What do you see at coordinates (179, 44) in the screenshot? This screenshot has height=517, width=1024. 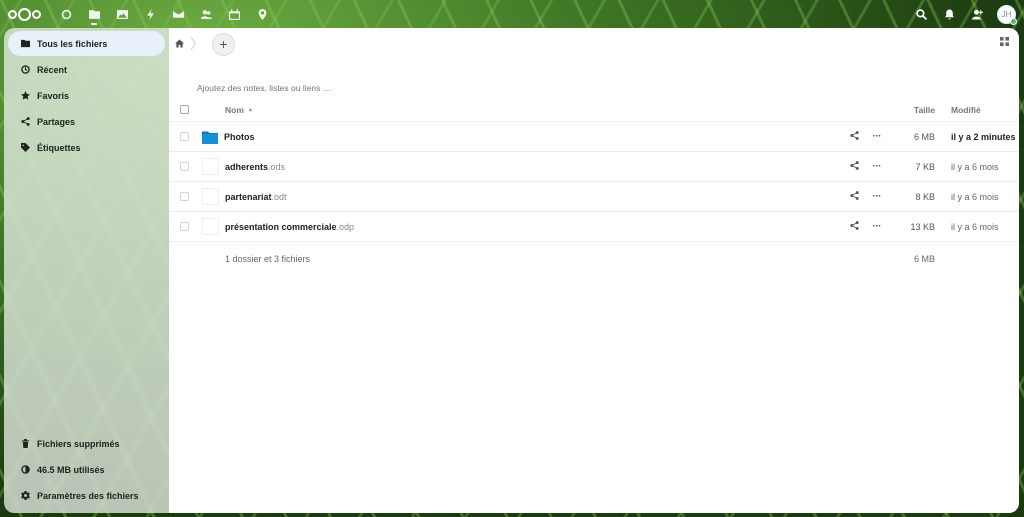 I see `home-icon` at bounding box center [179, 44].